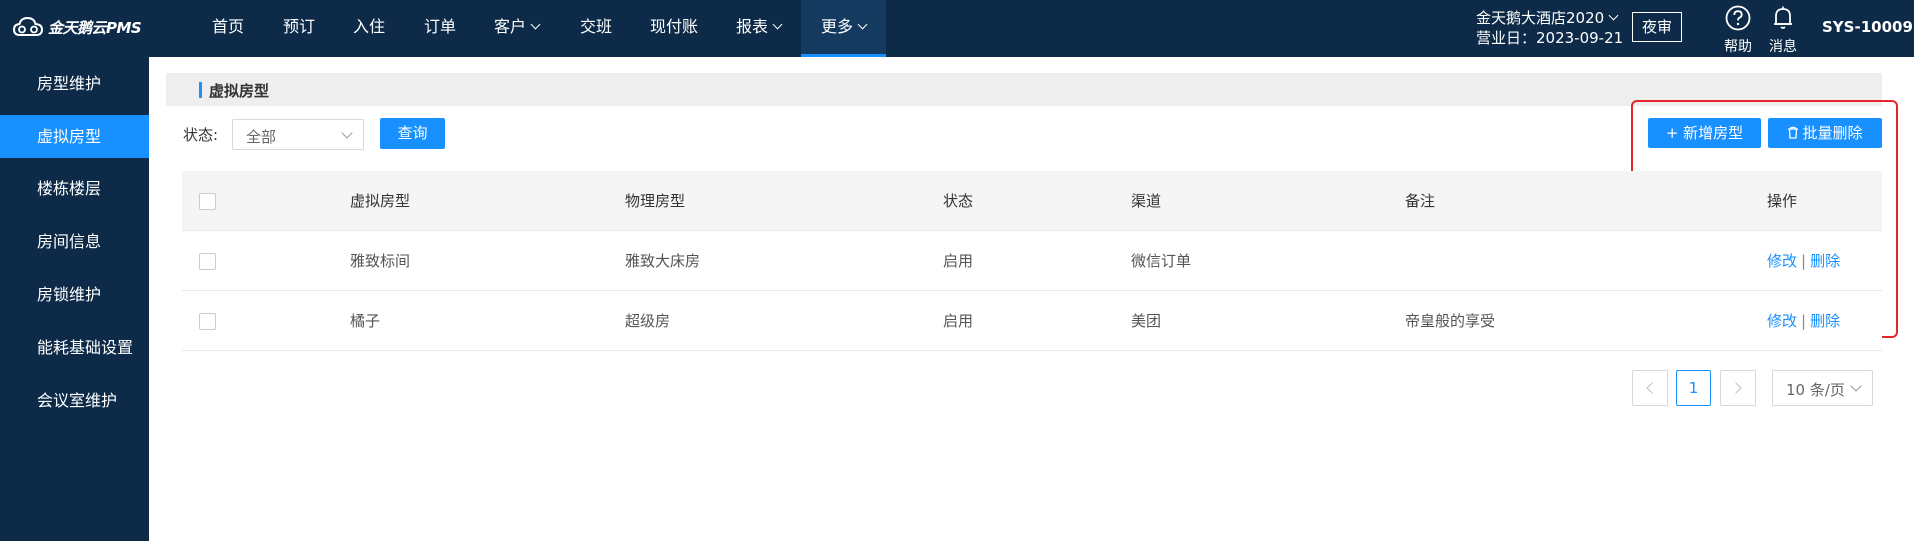  What do you see at coordinates (1146, 201) in the screenshot?
I see `column-header: 渠道` at bounding box center [1146, 201].